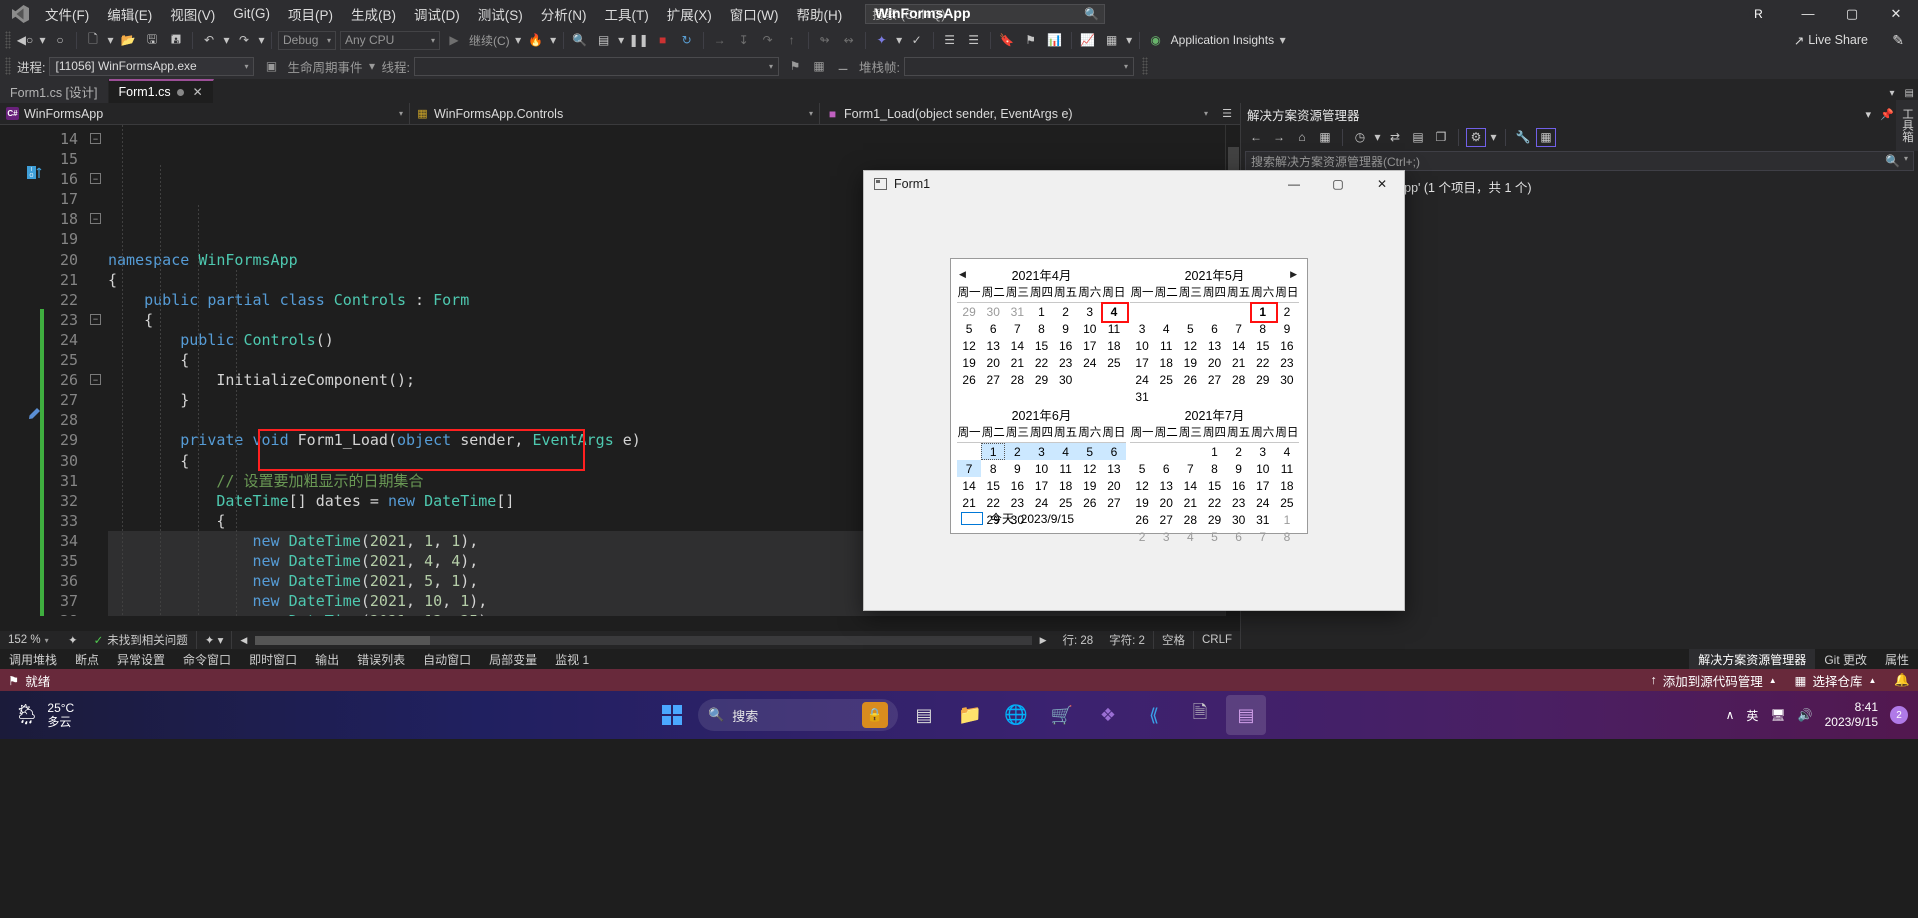 The image size is (1918, 918). Describe the element at coordinates (1302, 137) in the screenshot. I see `home-icon: ⌂` at that location.